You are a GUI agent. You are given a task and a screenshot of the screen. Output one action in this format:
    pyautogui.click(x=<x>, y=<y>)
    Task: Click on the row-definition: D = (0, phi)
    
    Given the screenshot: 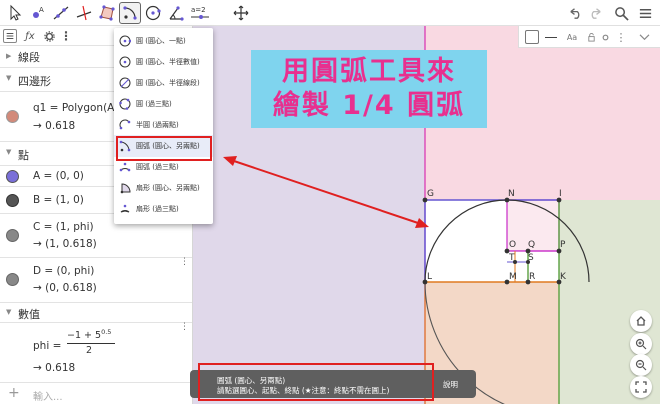 What is the action you would take?
    pyautogui.click(x=64, y=271)
    